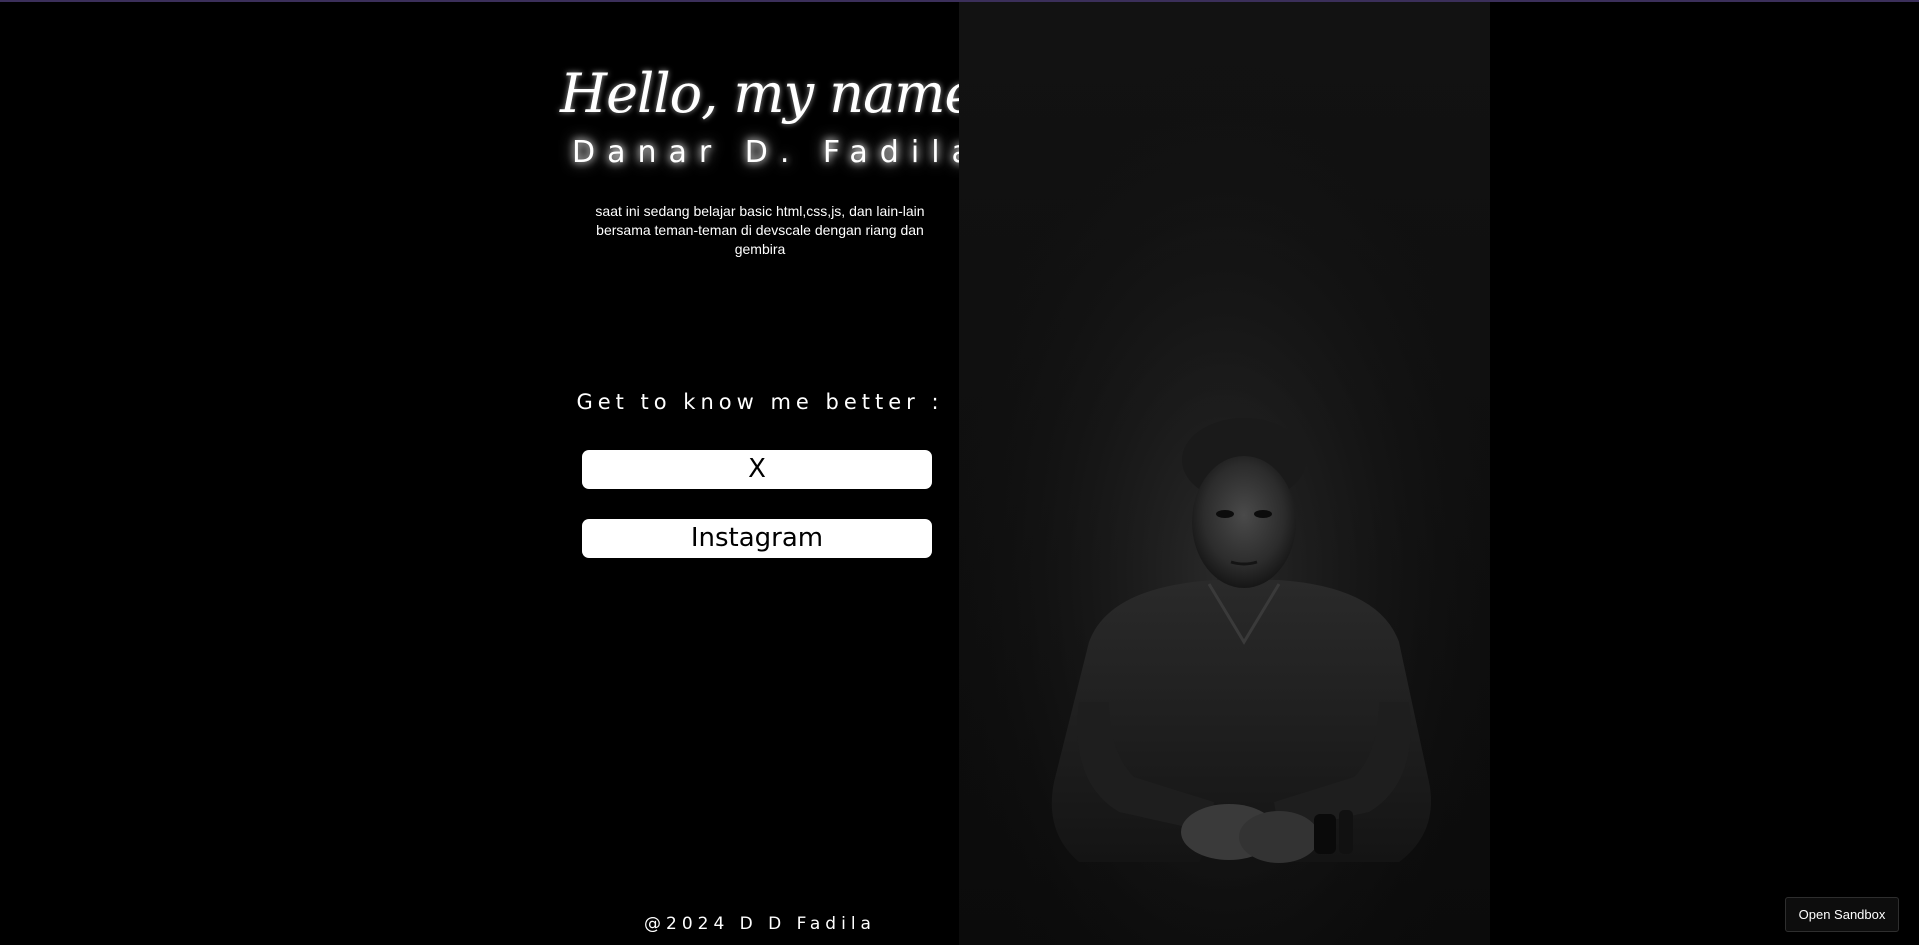 This screenshot has width=1919, height=945. What do you see at coordinates (760, 402) in the screenshot?
I see `links-heading: Get to know me better :` at bounding box center [760, 402].